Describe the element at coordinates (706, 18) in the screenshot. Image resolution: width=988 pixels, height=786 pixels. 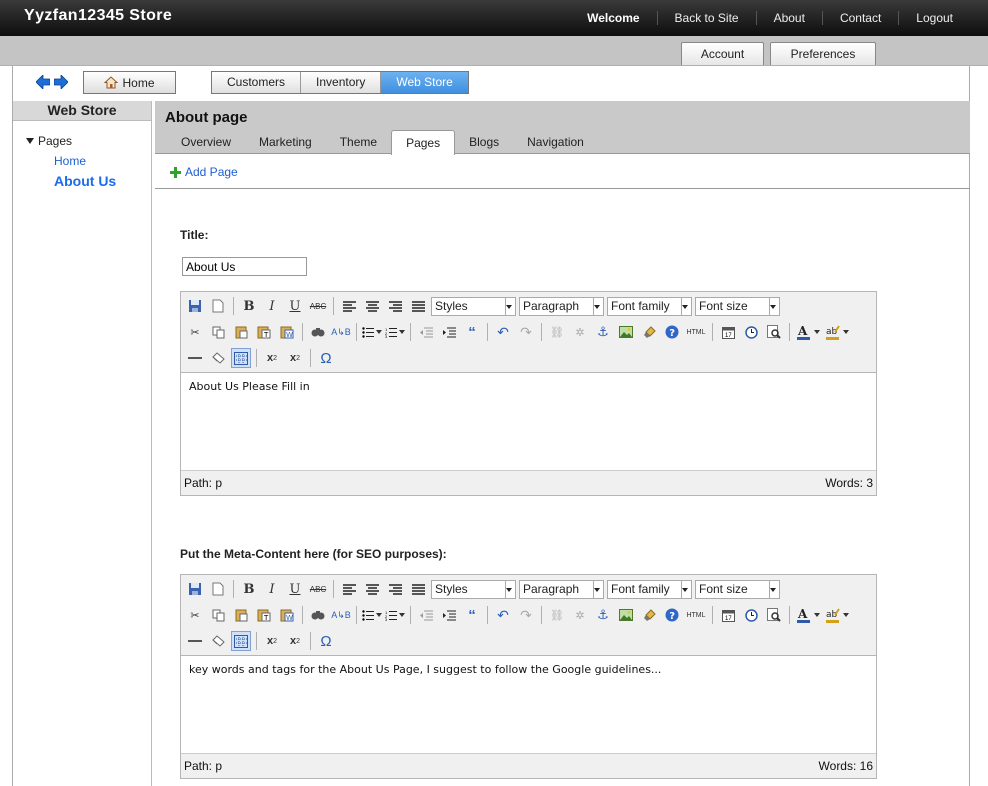
I see `back-to-site-link: Back to Site` at that location.